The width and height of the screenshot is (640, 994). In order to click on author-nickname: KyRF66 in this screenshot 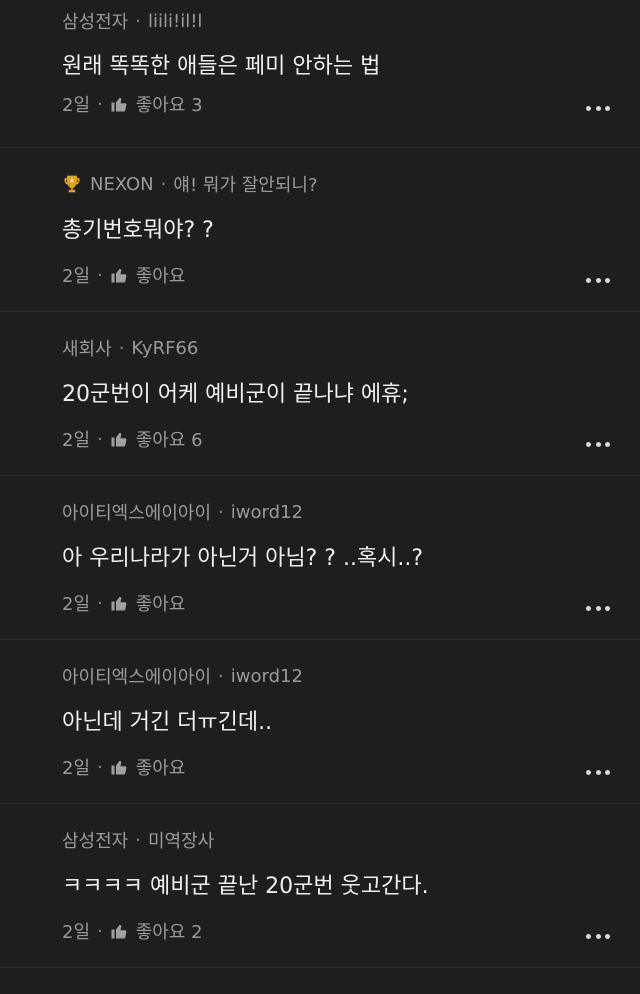, I will do `click(164, 348)`.